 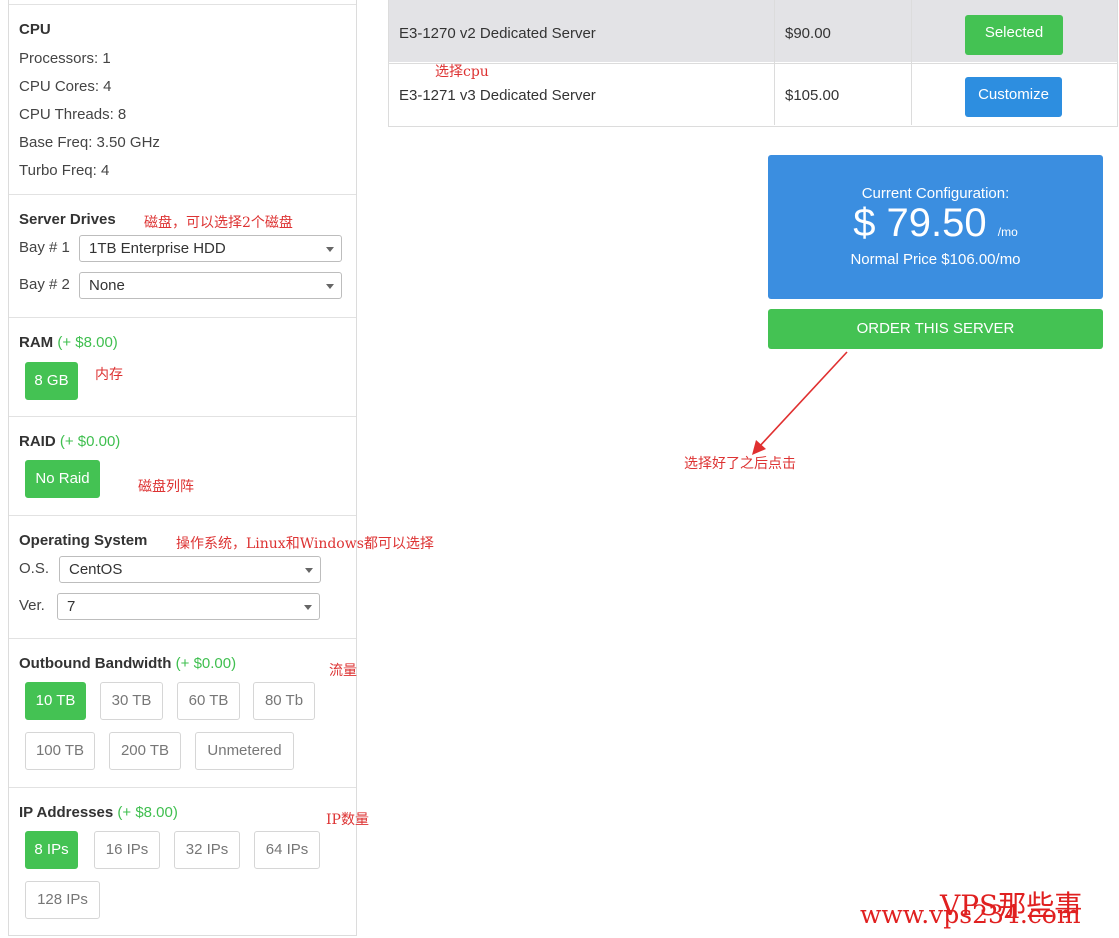 I want to click on watermark-url: www.vps234.com, so click(x=970, y=914).